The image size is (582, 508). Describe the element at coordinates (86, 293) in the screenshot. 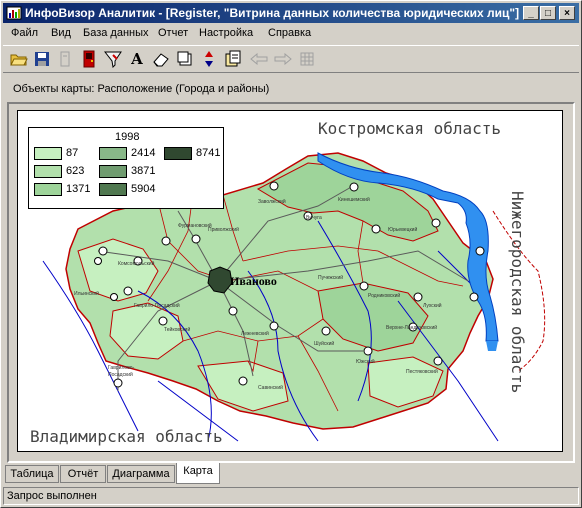

I see `svg-text: Ильинский` at that location.